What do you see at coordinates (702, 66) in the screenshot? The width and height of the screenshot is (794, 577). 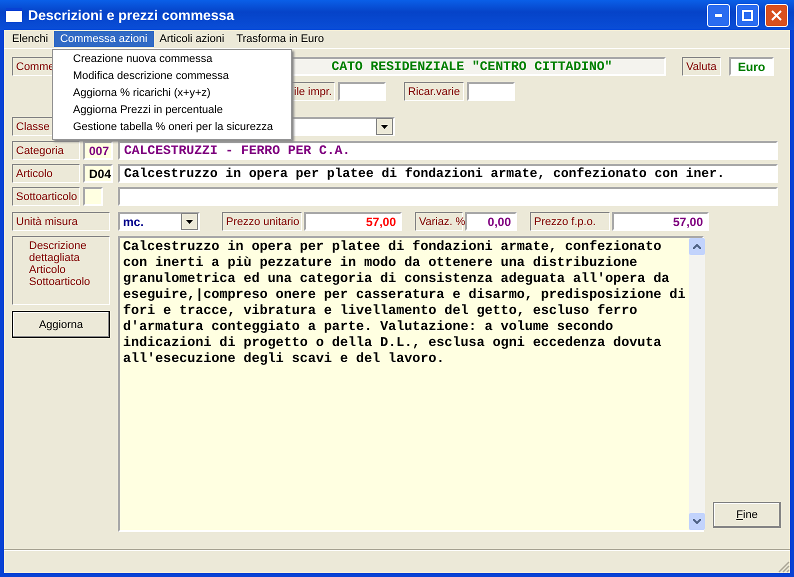 I see `field-label: Valuta` at bounding box center [702, 66].